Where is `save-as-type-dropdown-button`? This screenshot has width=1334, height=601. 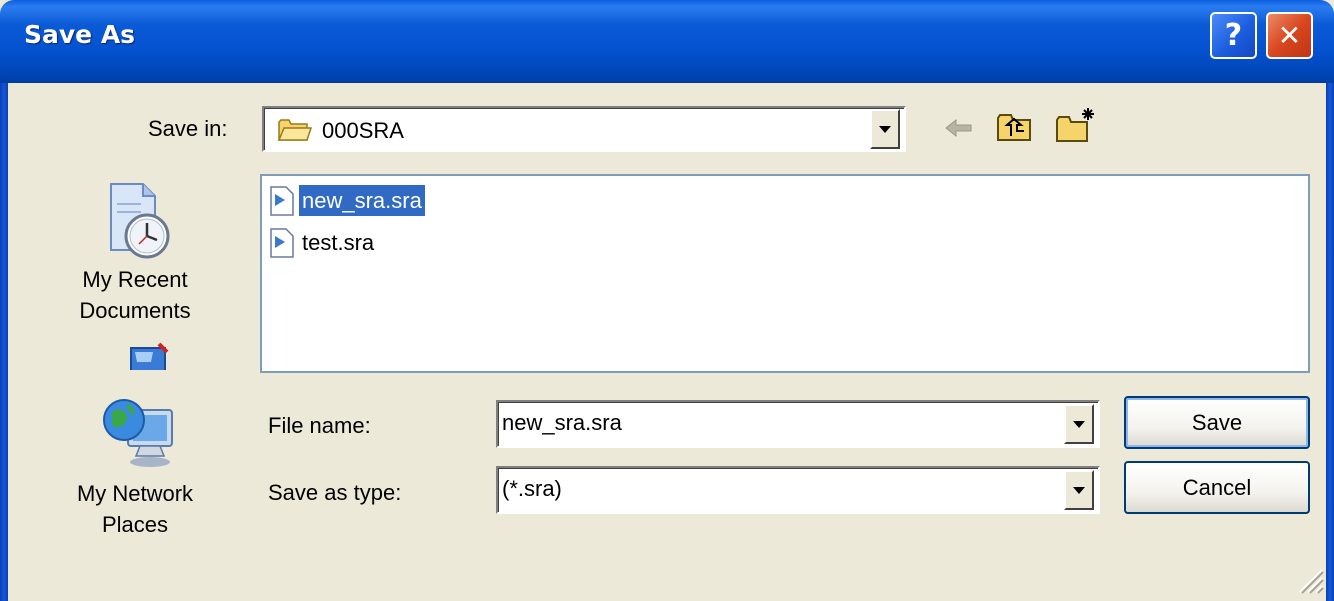
save-as-type-dropdown-button is located at coordinates (1079, 490).